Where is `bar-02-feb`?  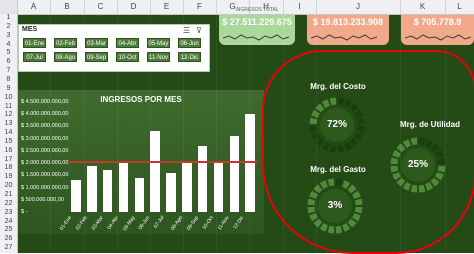
bar-02-feb is located at coordinates (92, 188).